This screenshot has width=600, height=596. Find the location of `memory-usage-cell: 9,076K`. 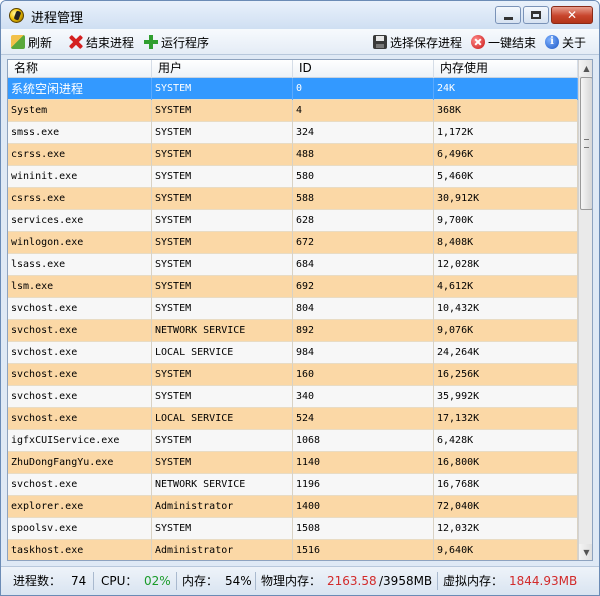

memory-usage-cell: 9,076K is located at coordinates (506, 331).